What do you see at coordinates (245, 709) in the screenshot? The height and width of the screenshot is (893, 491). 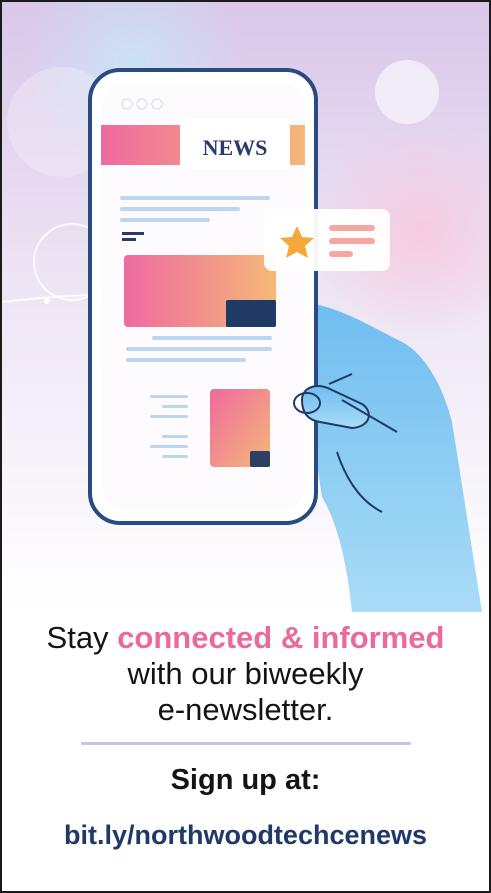 I see `headline-line-3: e-newsletter.` at bounding box center [245, 709].